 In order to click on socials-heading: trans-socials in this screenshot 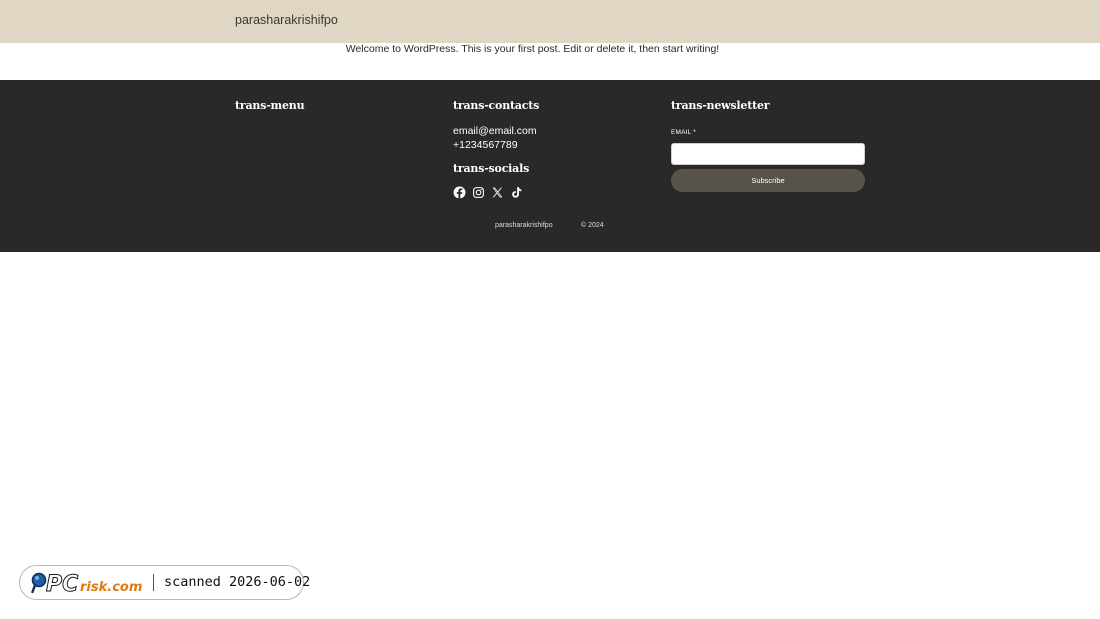, I will do `click(491, 168)`.